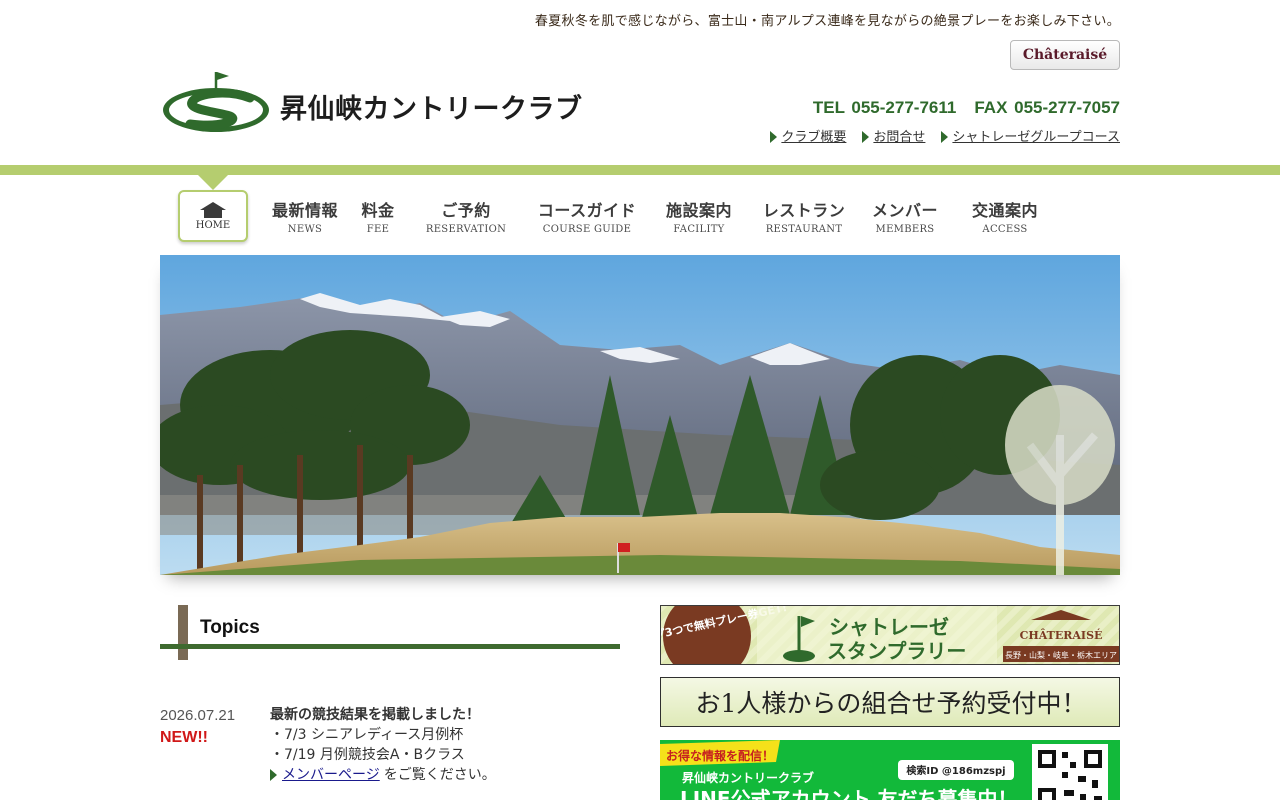 The width and height of the screenshot is (1280, 800). I want to click on nav-label-en: RESERVATION, so click(466, 229).